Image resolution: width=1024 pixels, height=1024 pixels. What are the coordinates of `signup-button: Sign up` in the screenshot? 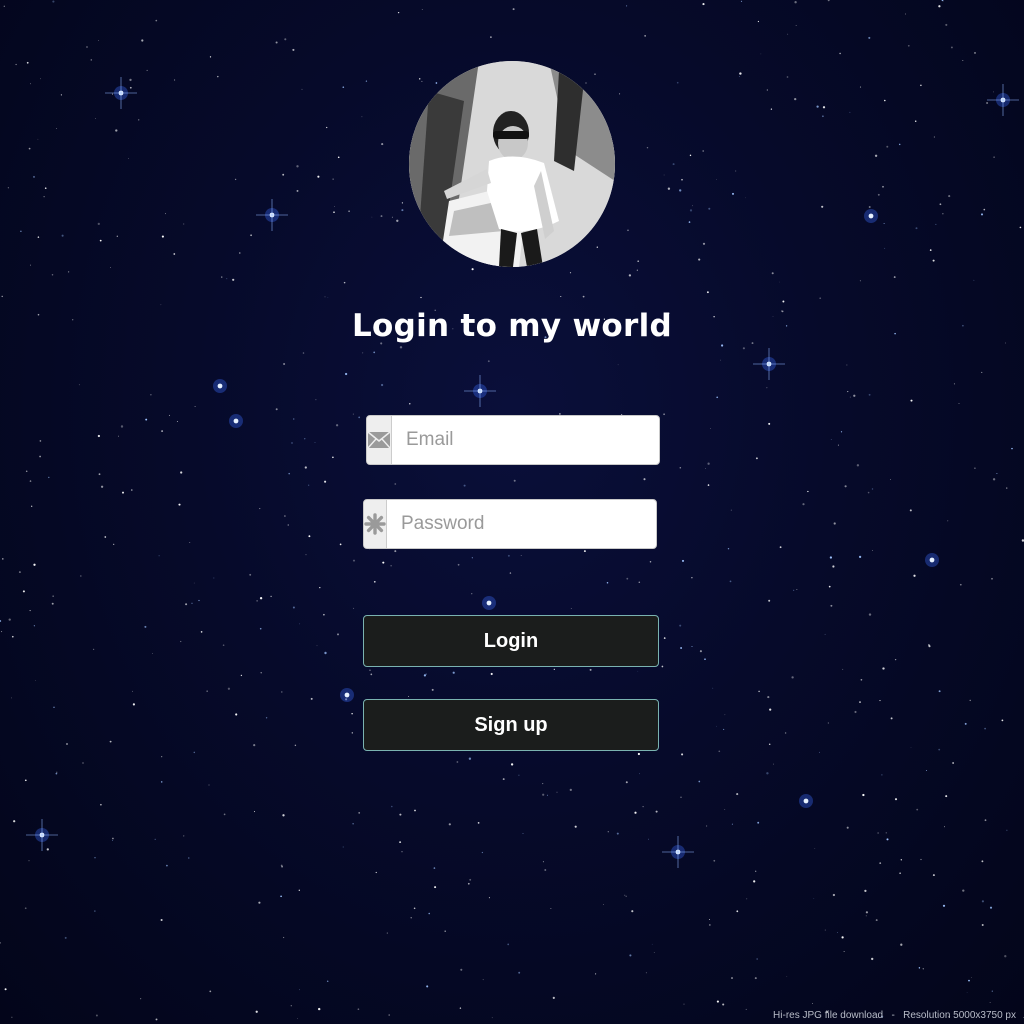 It's located at (511, 725).